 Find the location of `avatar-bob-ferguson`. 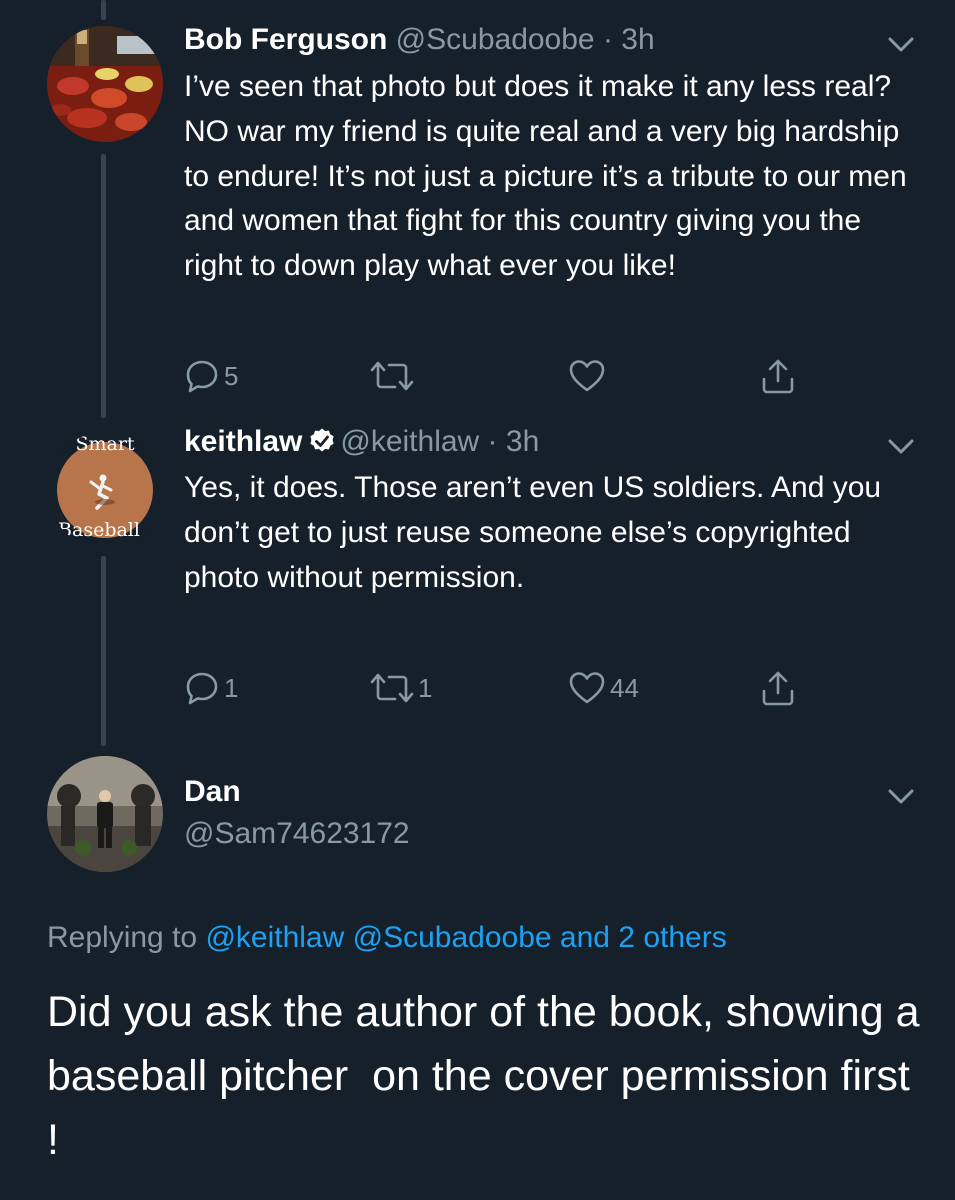

avatar-bob-ferguson is located at coordinates (105, 84).